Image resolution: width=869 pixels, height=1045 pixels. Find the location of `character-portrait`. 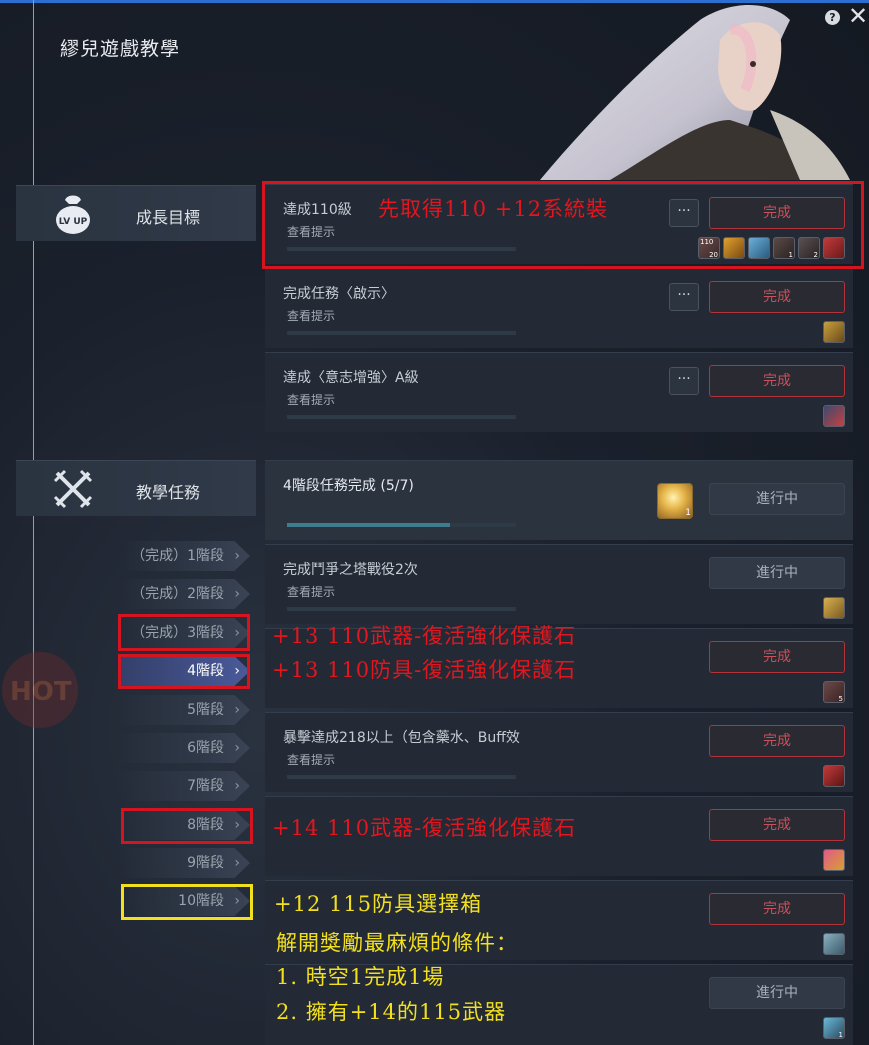

character-portrait is located at coordinates (684, 90).